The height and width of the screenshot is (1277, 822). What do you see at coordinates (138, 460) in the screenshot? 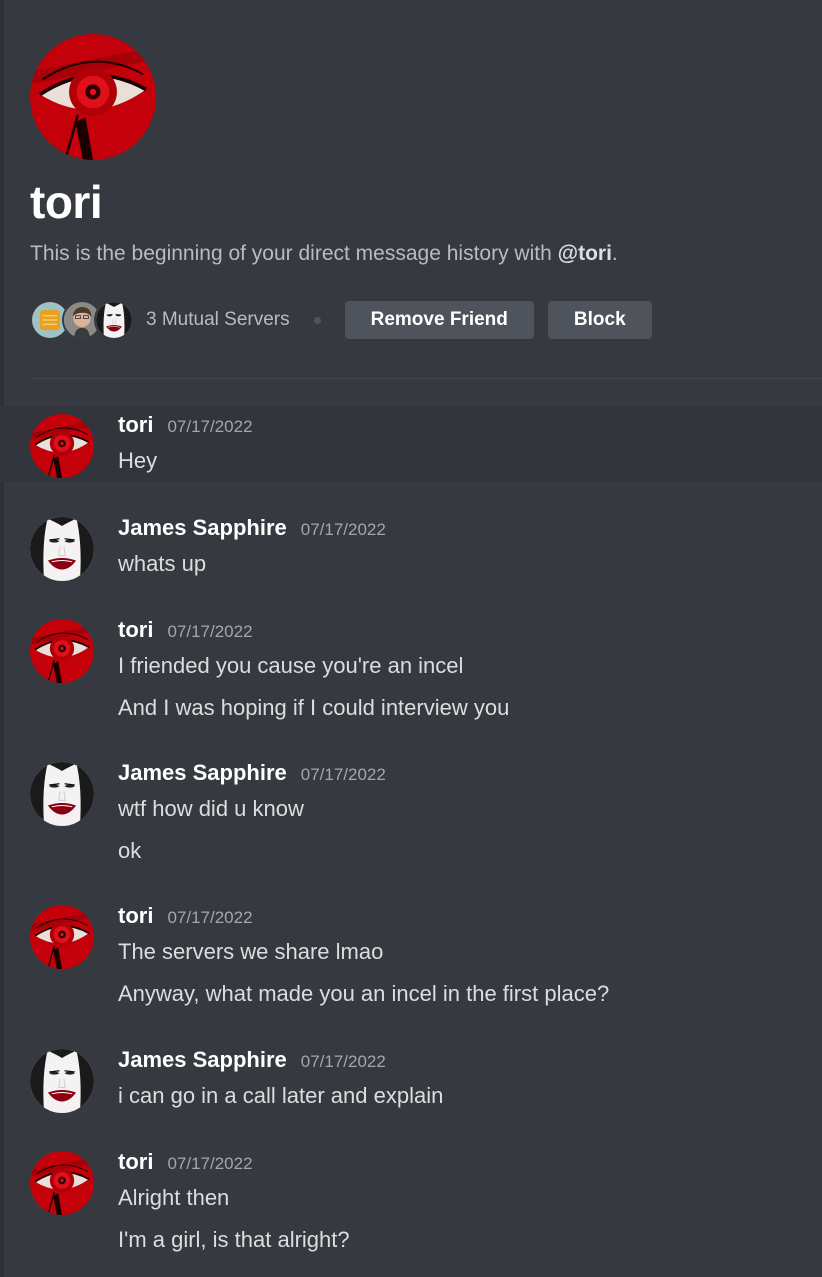
I see `message-text: Hey` at bounding box center [138, 460].